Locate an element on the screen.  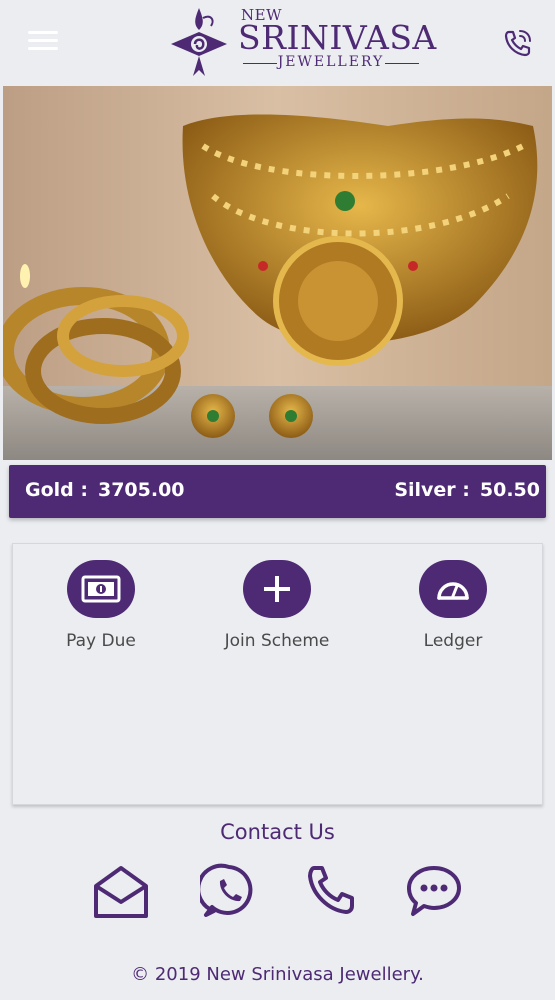
metal-rates-bar: Gold : 3705.00 Silver : 50.50 is located at coordinates (277, 491).